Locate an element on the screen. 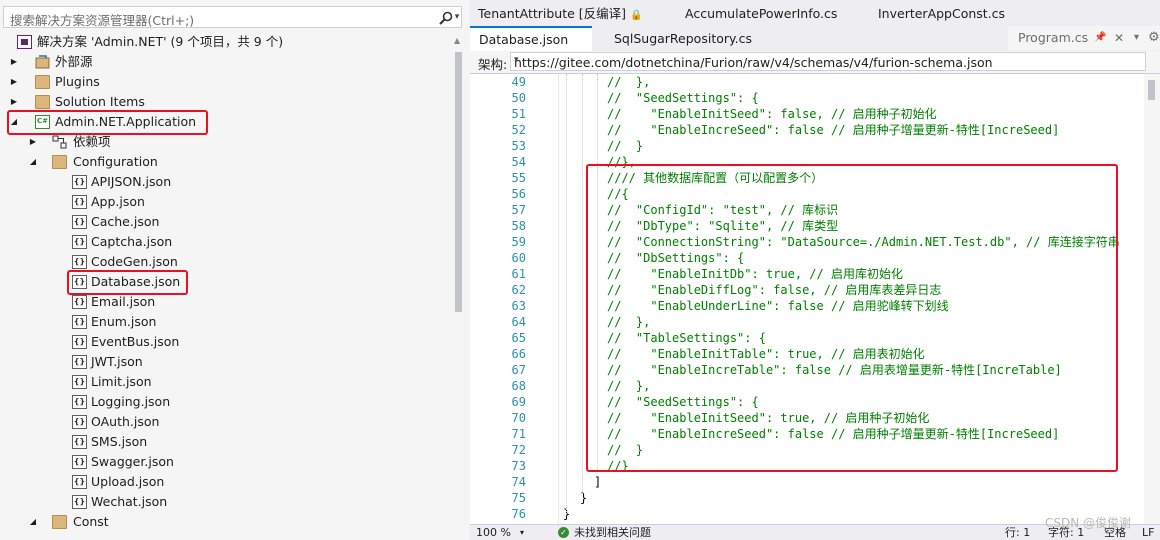 The height and width of the screenshot is (540, 1160). tree-item-file: {} Upload.json is located at coordinates (230, 482).